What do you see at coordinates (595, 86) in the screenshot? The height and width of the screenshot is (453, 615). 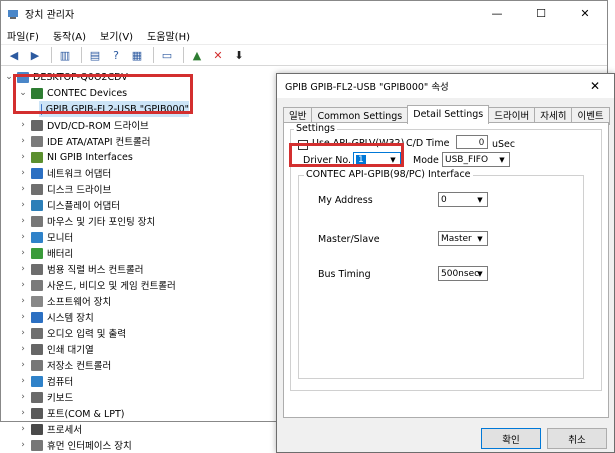 I see `dialog-close-button: ✕` at bounding box center [595, 86].